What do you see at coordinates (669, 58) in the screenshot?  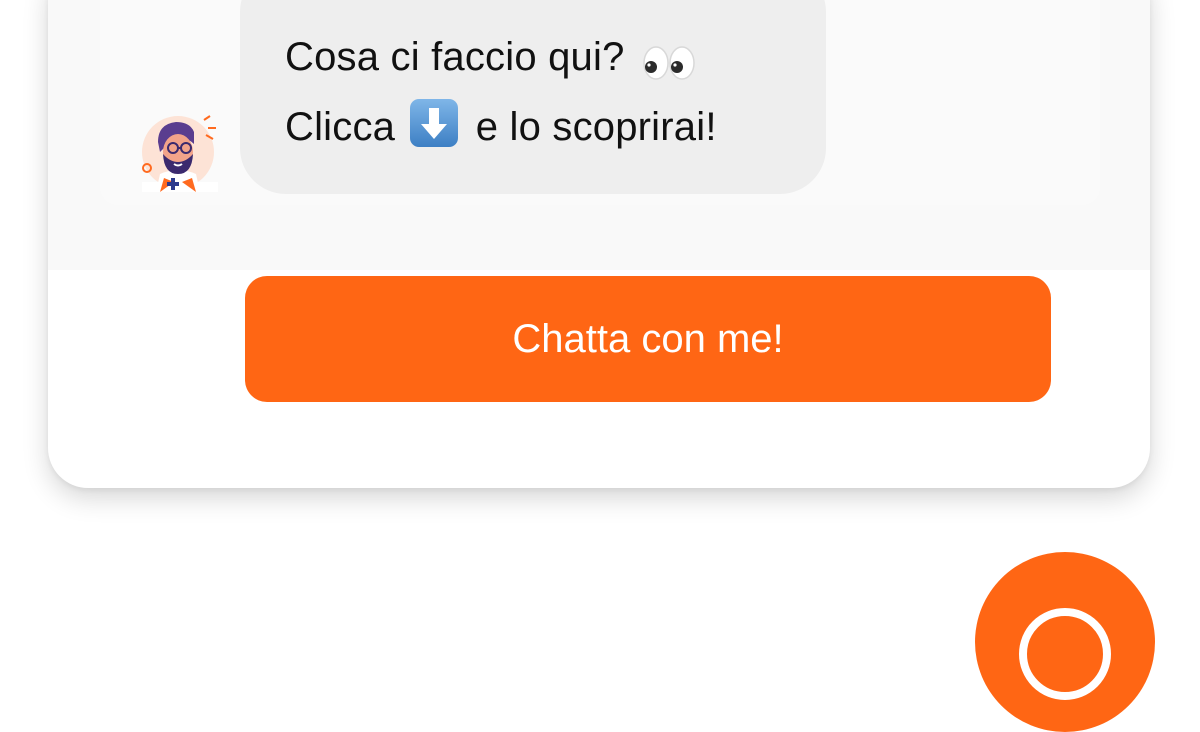 I see `eyes-emoji-icon` at bounding box center [669, 58].